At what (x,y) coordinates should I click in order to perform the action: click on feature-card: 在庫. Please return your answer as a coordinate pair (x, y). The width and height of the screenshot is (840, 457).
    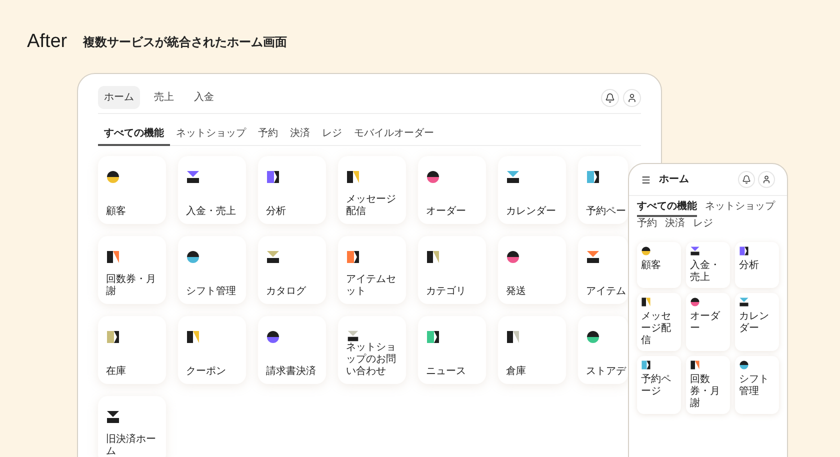
    Looking at the image, I should click on (132, 350).